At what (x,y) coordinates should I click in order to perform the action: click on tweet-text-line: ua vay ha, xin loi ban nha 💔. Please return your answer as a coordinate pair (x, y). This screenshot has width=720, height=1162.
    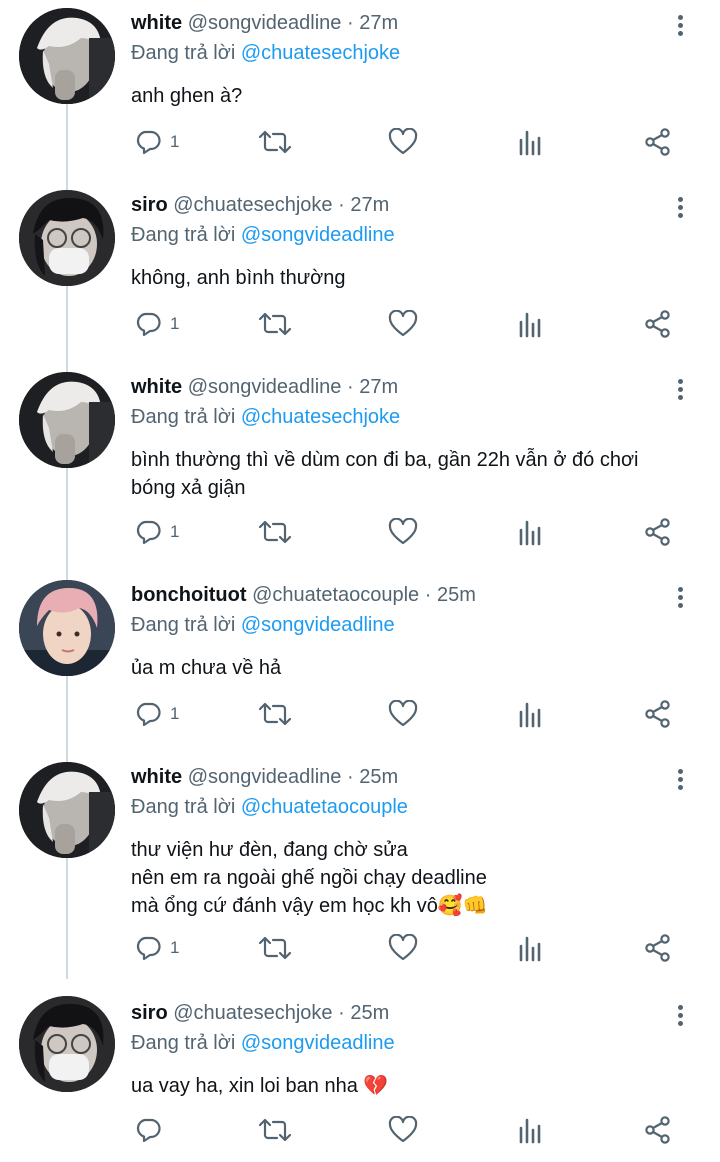
    Looking at the image, I should click on (260, 1086).